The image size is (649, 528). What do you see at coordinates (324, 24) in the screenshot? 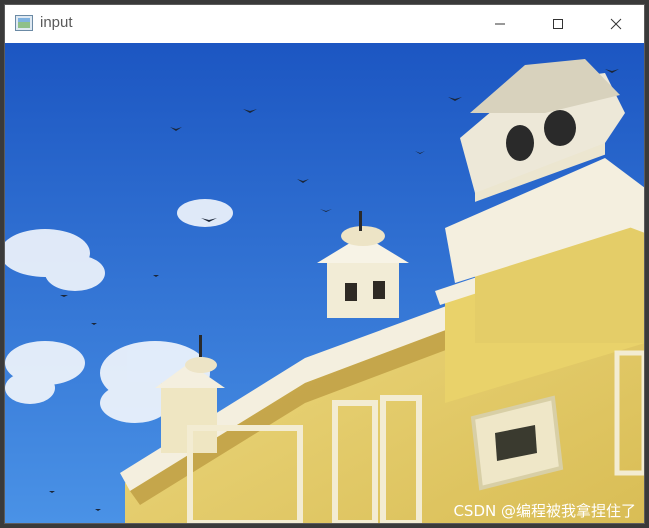
I see `title-bar: input` at bounding box center [324, 24].